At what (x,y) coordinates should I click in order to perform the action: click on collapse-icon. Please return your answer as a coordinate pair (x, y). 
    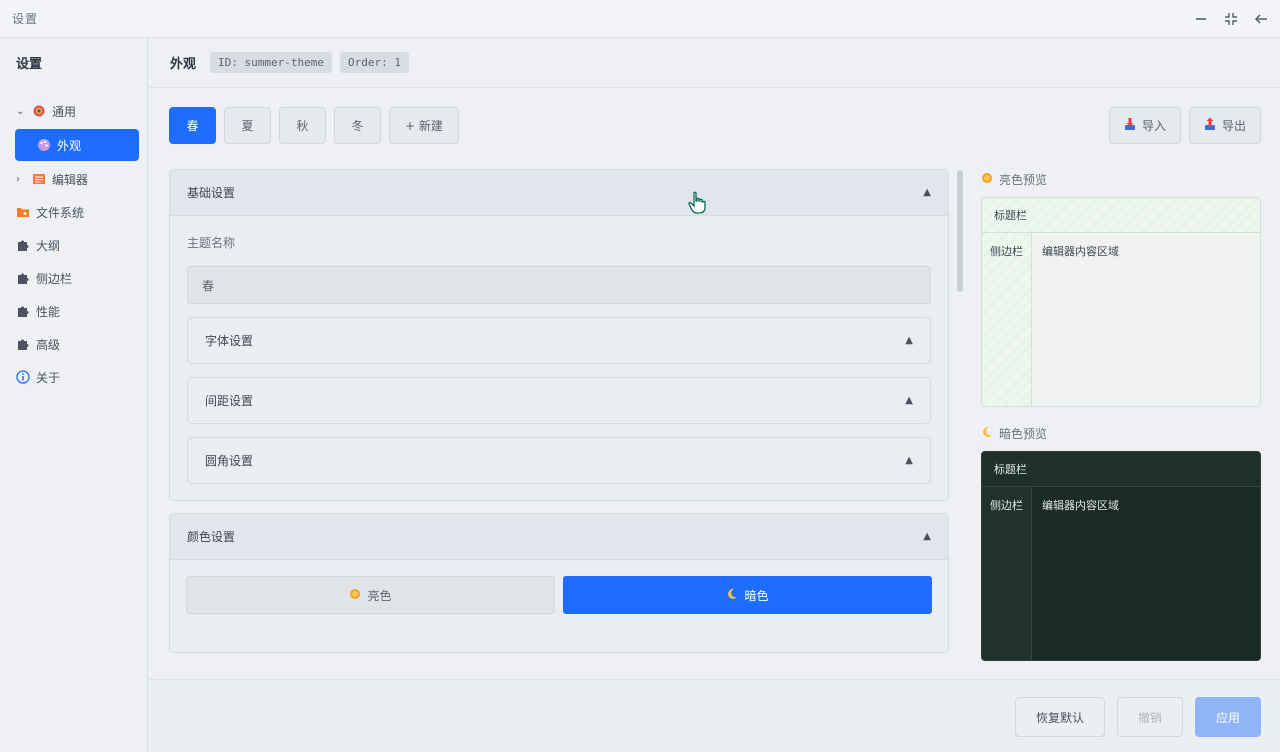
    Looking at the image, I should click on (1231, 19).